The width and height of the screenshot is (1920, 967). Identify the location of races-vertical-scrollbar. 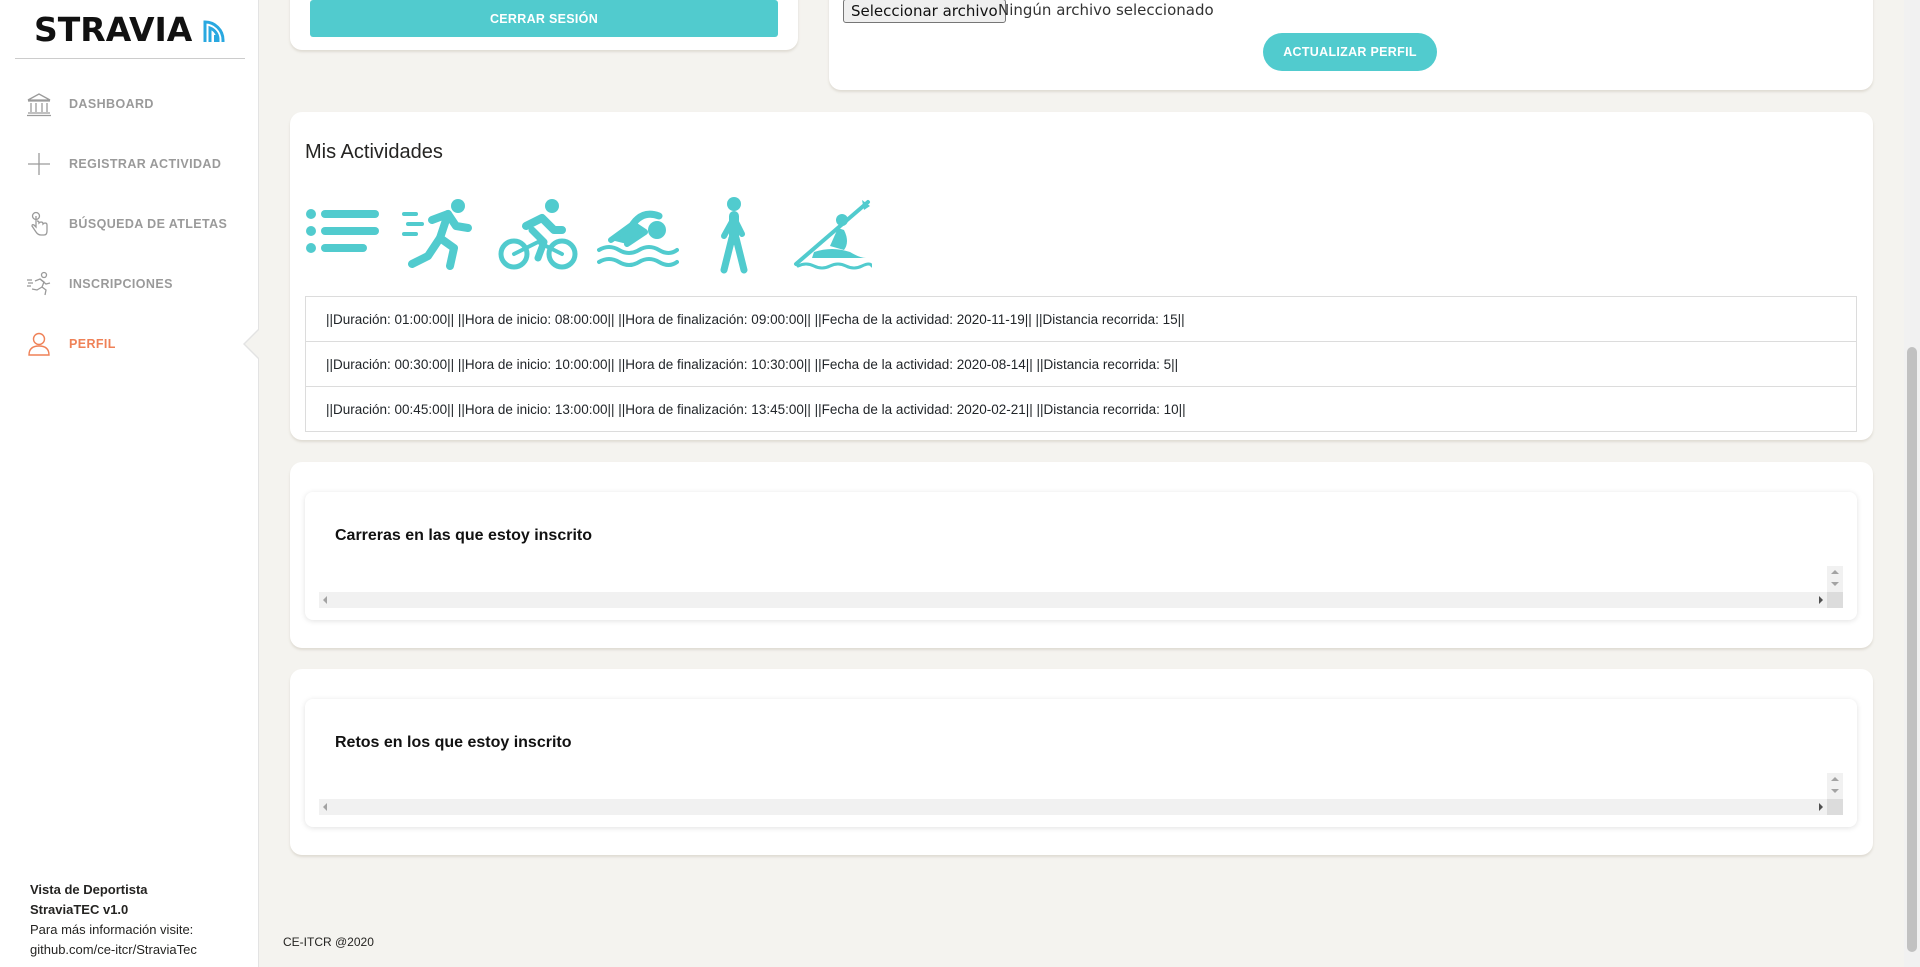
(1835, 579).